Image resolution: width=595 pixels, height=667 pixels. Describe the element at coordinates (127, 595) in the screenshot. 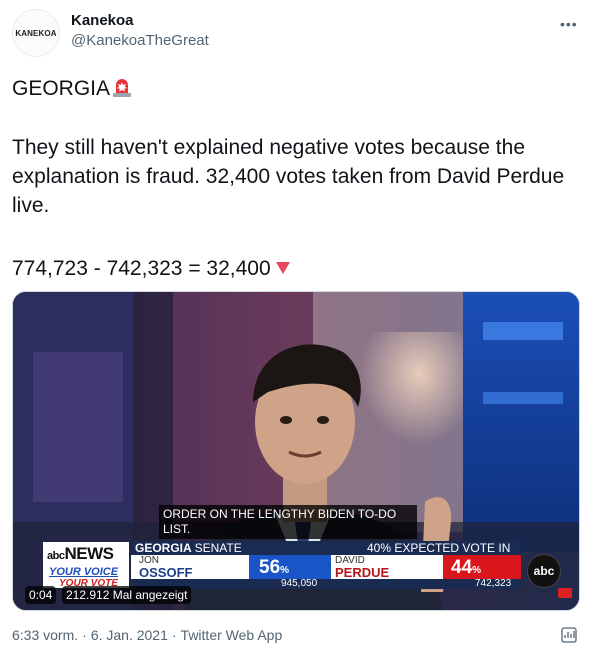

I see `video-view-count: 212.912 Mal angezeigt` at that location.